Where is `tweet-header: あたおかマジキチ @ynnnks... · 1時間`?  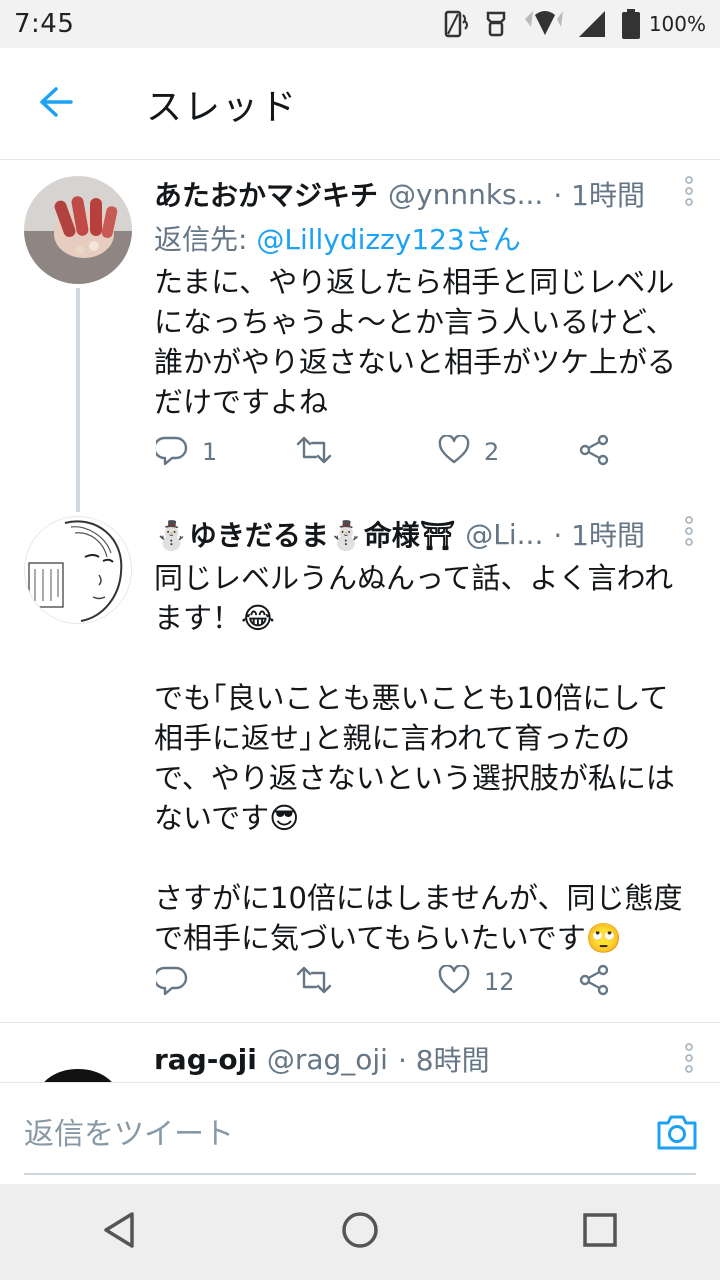 tweet-header: あたおかマジキチ @ynnnks... · 1時間 is located at coordinates (429, 194).